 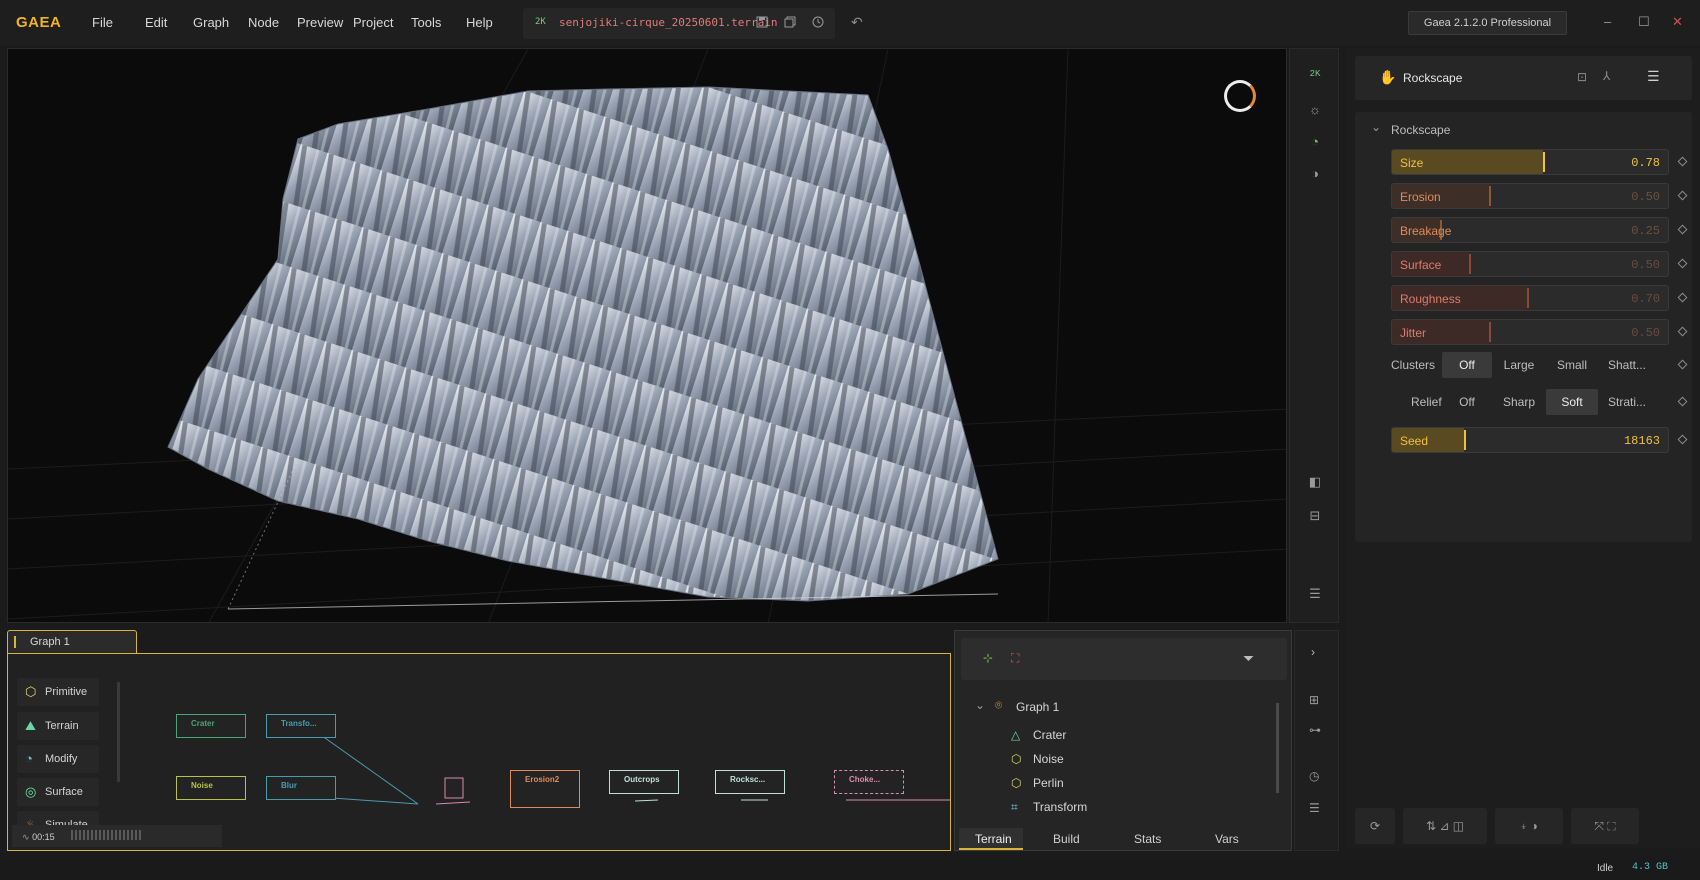 What do you see at coordinates (1037, 707) in the screenshot?
I see `node-list-graph-name: Graph 1` at bounding box center [1037, 707].